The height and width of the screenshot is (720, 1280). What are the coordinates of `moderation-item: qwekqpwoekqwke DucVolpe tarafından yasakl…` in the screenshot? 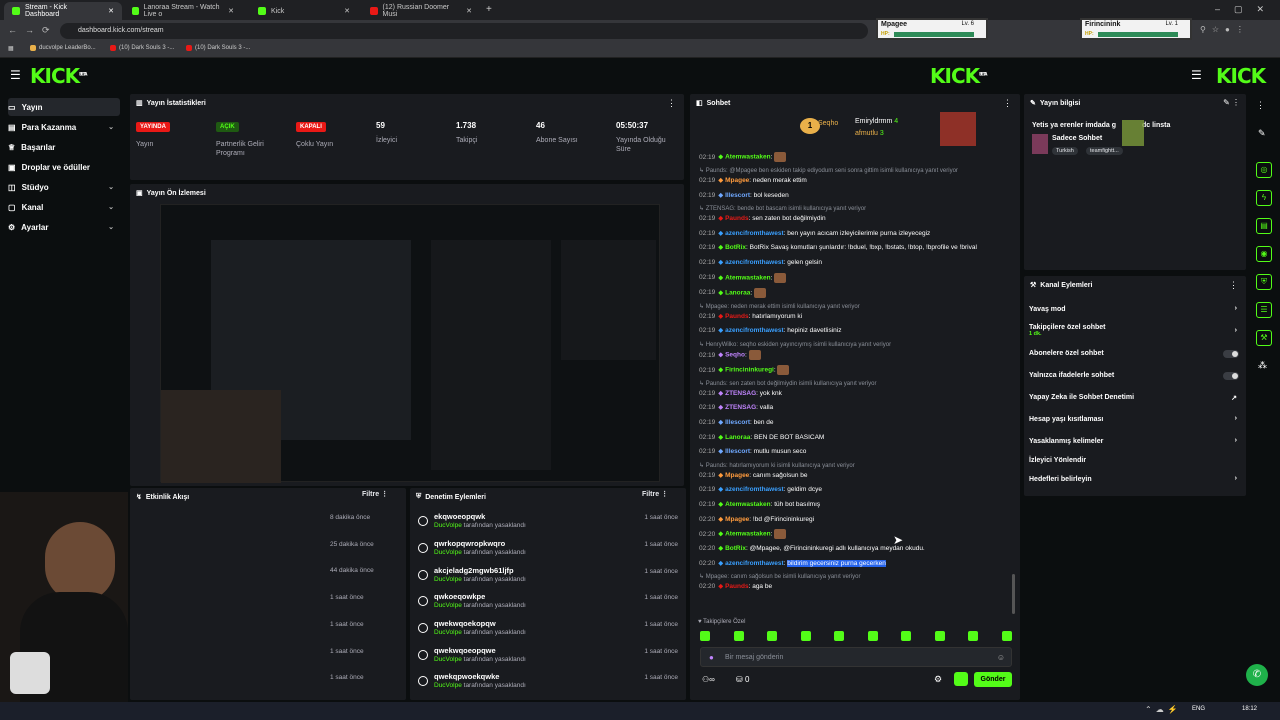 It's located at (551, 685).